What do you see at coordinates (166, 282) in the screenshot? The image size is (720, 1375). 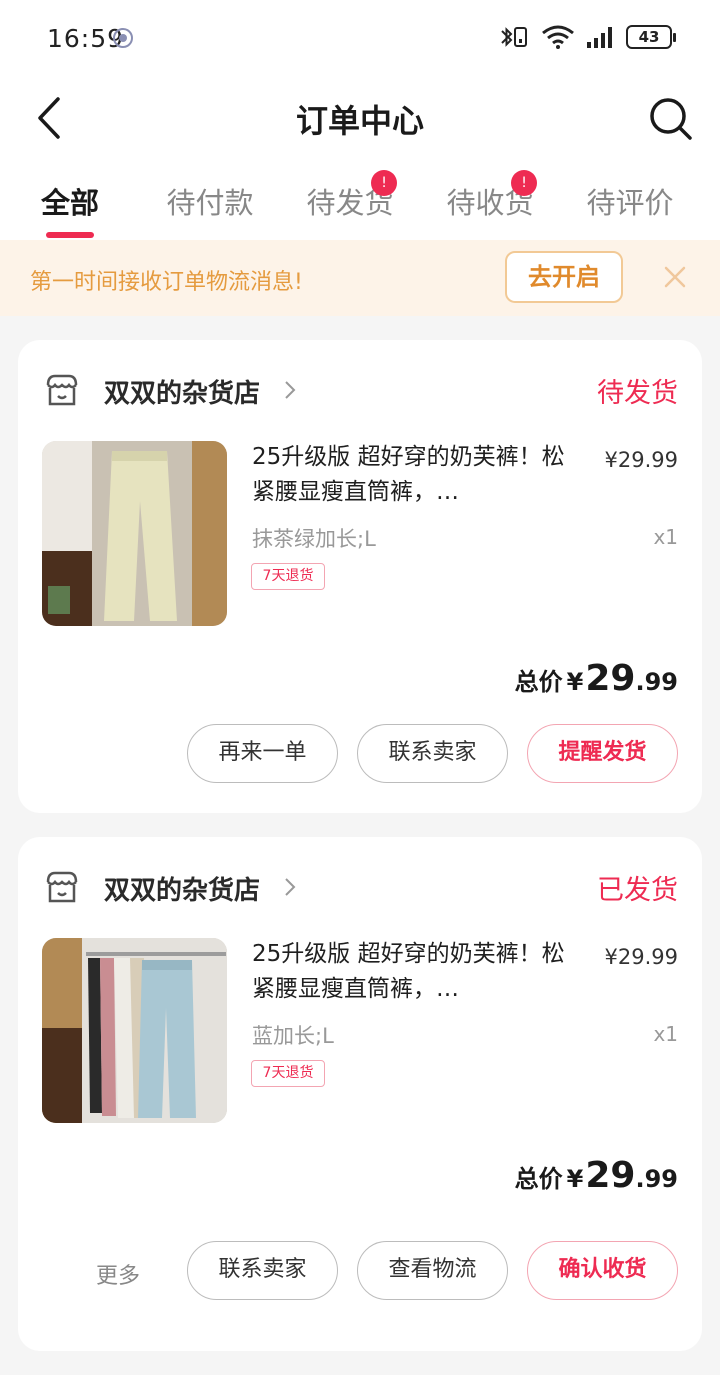 I see `banner-text: 第一时间接收订单物流消息!` at bounding box center [166, 282].